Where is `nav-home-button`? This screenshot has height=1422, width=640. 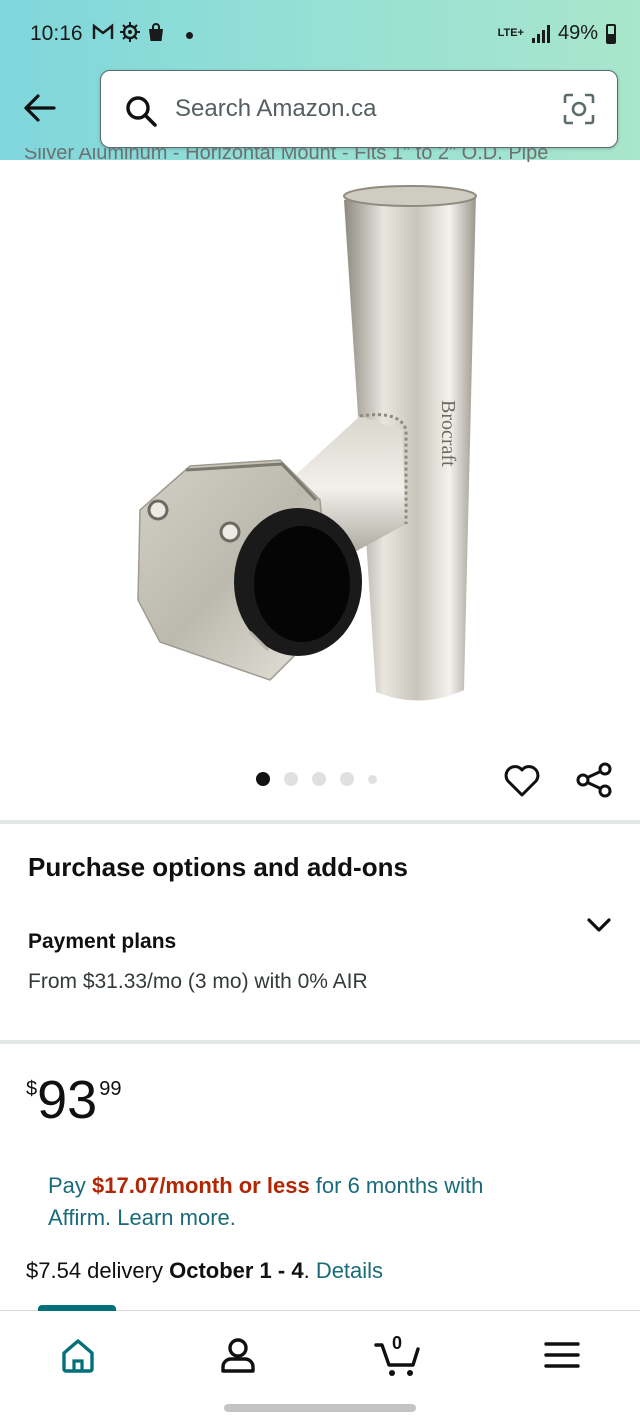 nav-home-button is located at coordinates (78, 1355).